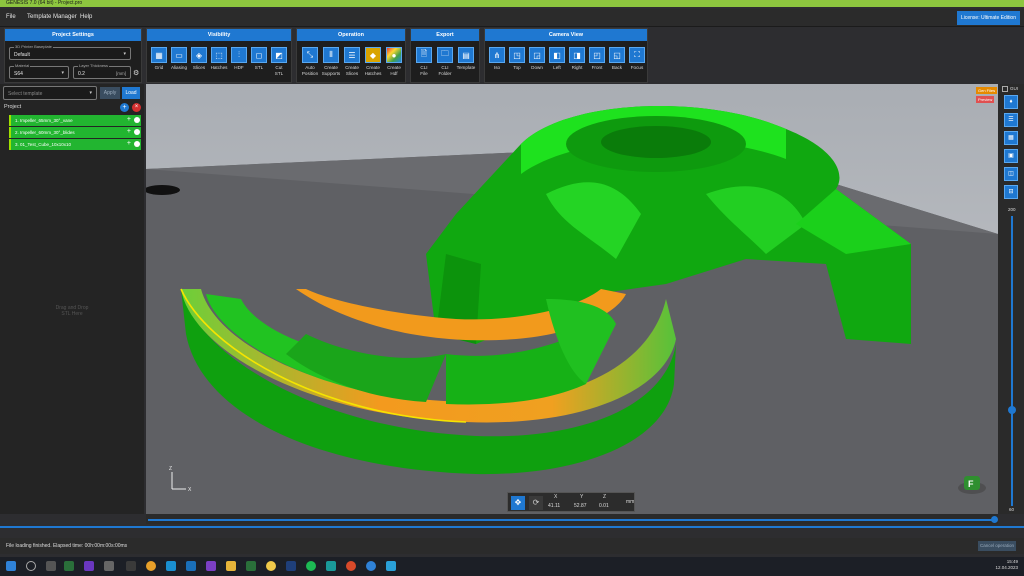  What do you see at coordinates (199, 59) in the screenshot?
I see `slices-button: ◈ Slices` at bounding box center [199, 59].